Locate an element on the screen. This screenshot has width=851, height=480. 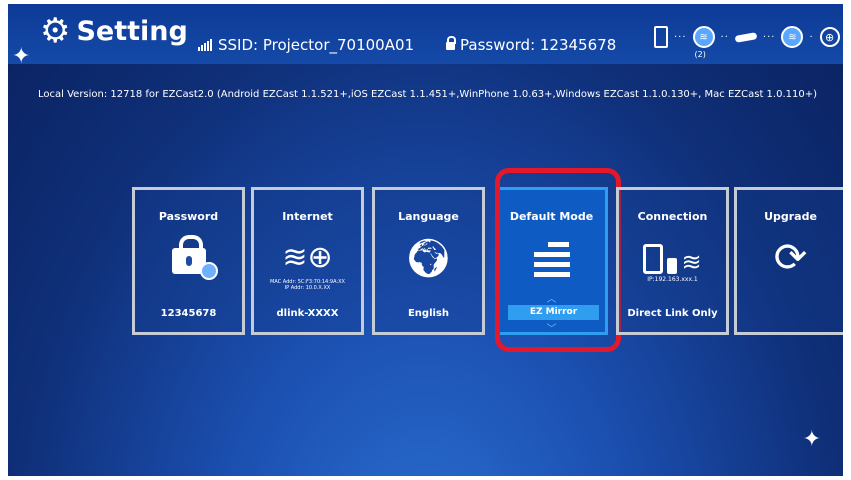
tile-value: Direct Link Only is located at coordinates (672, 313).